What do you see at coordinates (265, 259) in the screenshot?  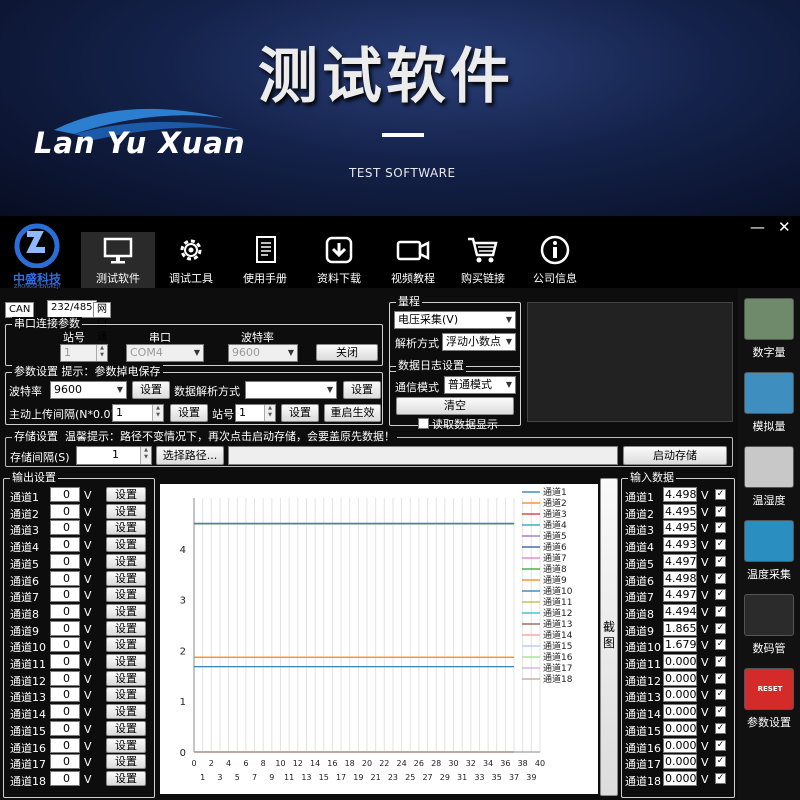 I see `nav-user-manual: 使用手册` at bounding box center [265, 259].